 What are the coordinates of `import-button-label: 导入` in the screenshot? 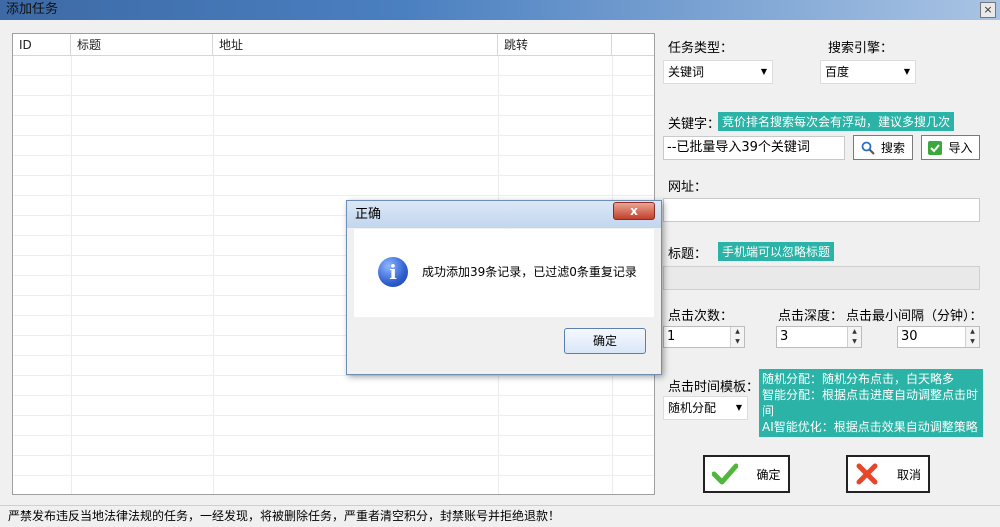 It's located at (960, 148).